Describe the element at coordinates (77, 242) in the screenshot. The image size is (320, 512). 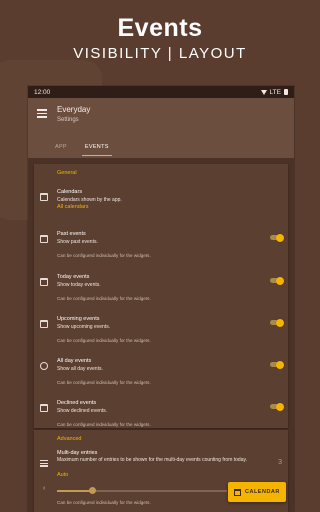
I see `setting-description: Show past events.` at that location.